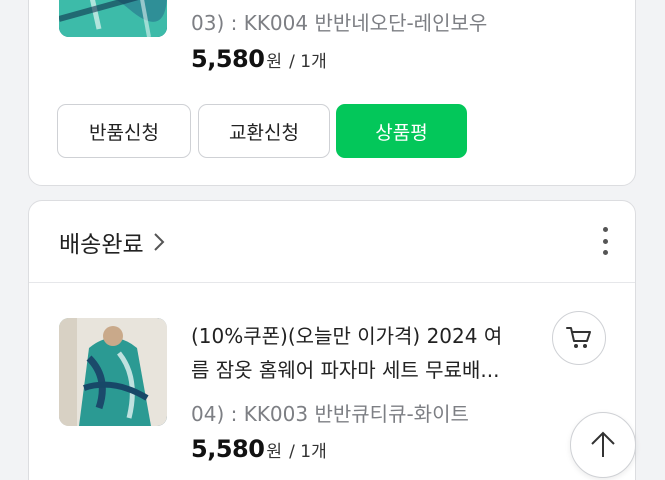  Describe the element at coordinates (330, 414) in the screenshot. I see `option-text: 04) : KK003 반반큐티큐-화이트` at that location.